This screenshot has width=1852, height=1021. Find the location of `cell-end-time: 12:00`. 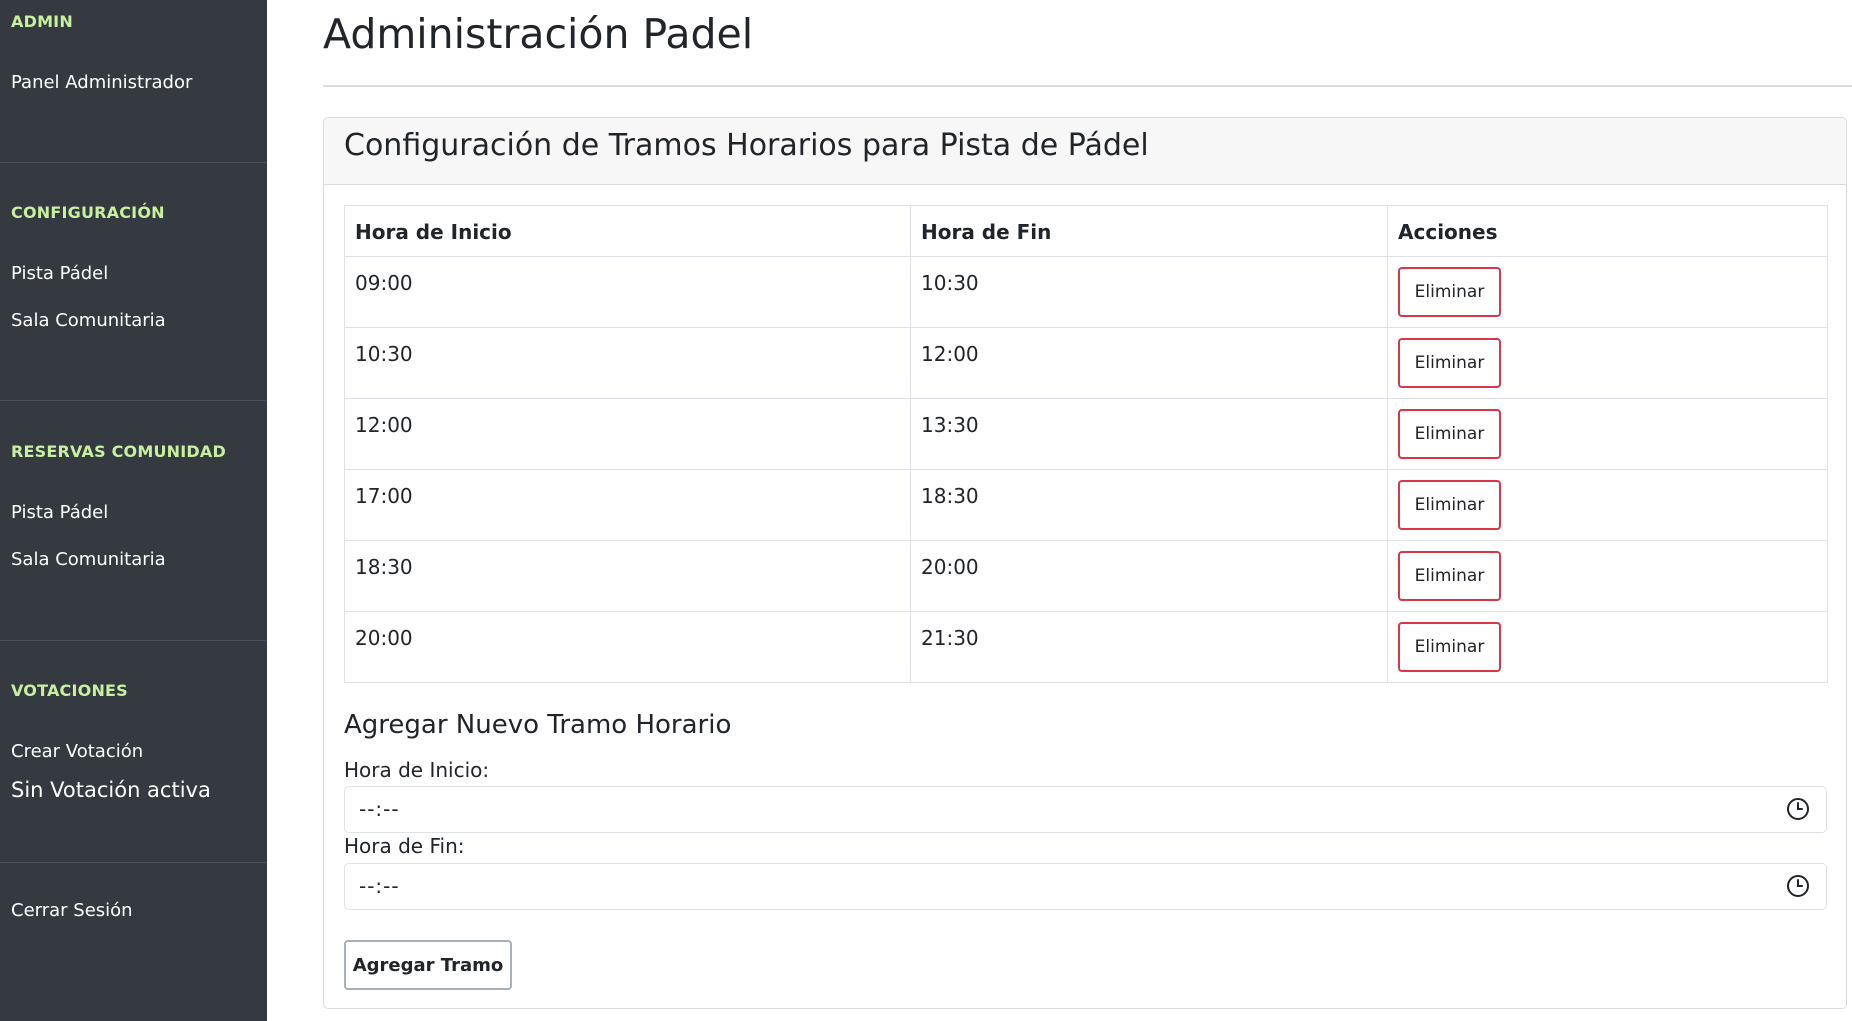

cell-end-time: 12:00 is located at coordinates (1149, 363).